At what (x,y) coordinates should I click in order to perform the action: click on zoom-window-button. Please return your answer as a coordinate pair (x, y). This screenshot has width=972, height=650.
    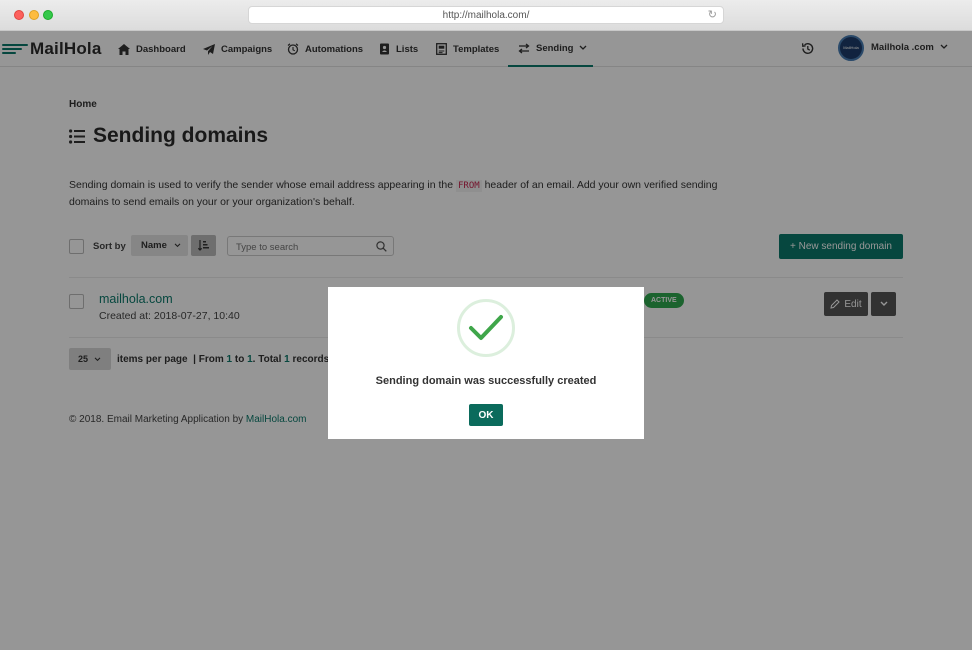
    Looking at the image, I should click on (48, 15).